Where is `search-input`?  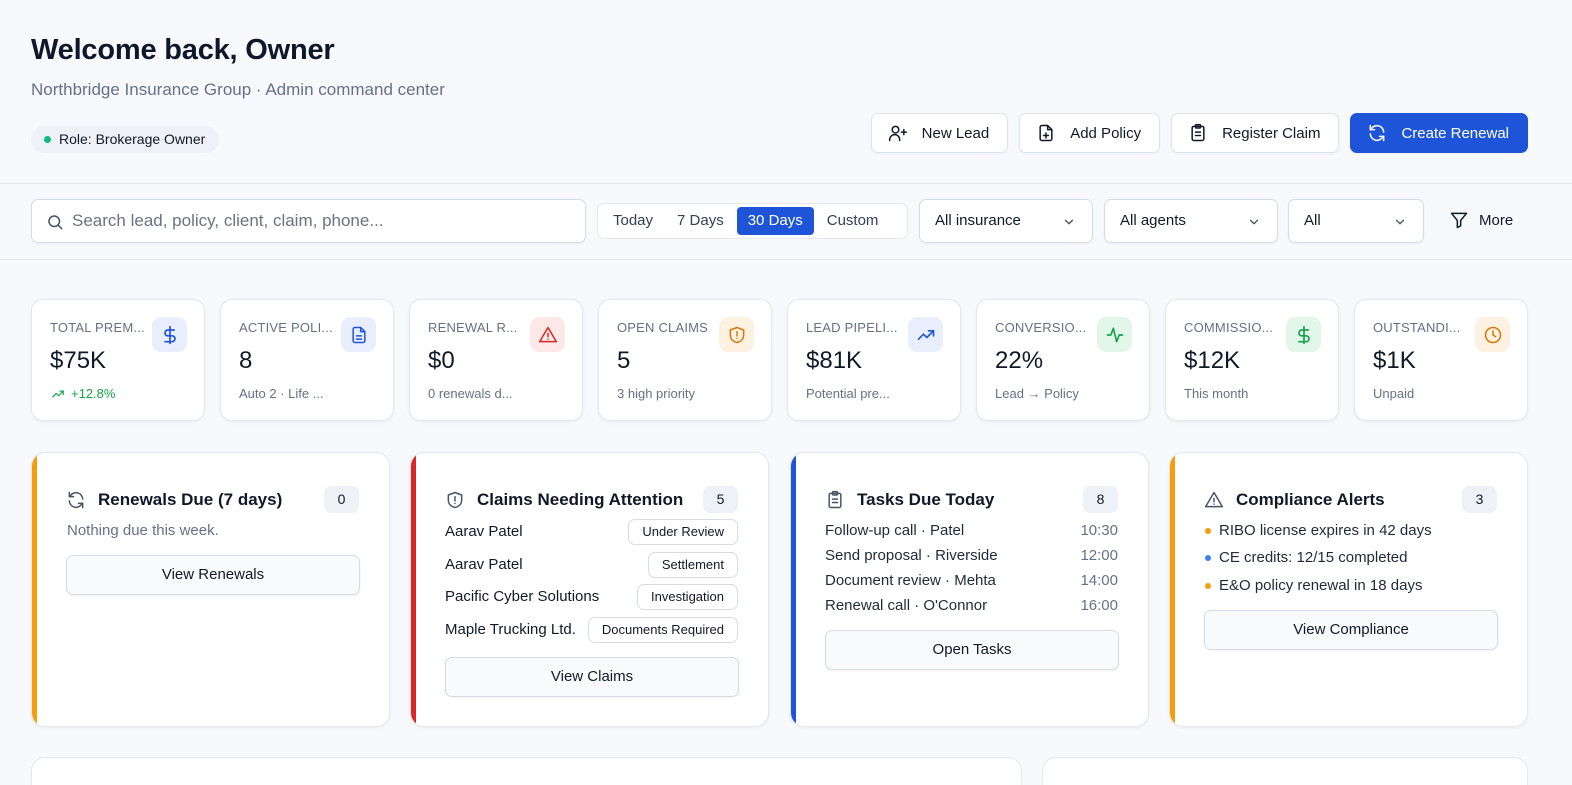 search-input is located at coordinates (322, 221).